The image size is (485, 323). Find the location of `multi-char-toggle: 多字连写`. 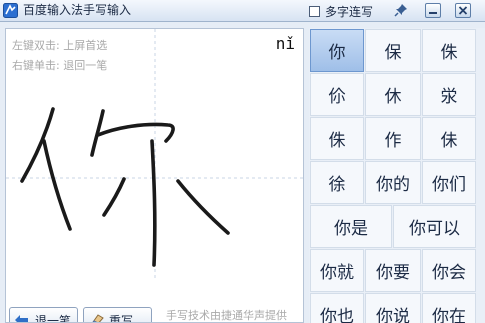

multi-char-toggle: 多字连写 is located at coordinates (341, 11).